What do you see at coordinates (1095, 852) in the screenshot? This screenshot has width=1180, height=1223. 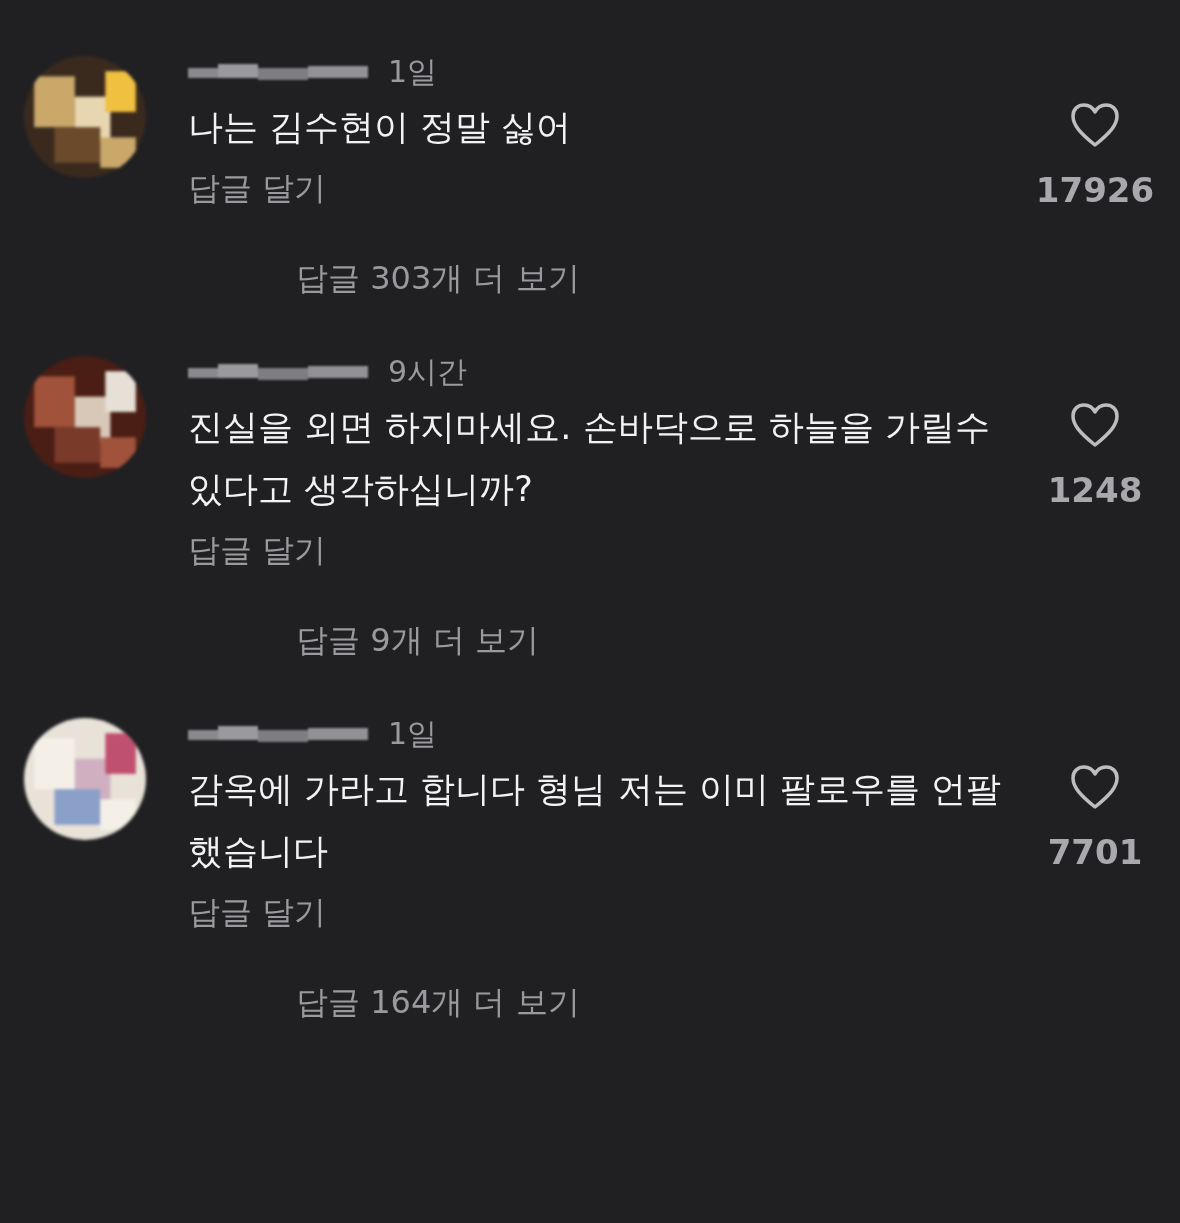 I see `like-count: 7701` at bounding box center [1095, 852].